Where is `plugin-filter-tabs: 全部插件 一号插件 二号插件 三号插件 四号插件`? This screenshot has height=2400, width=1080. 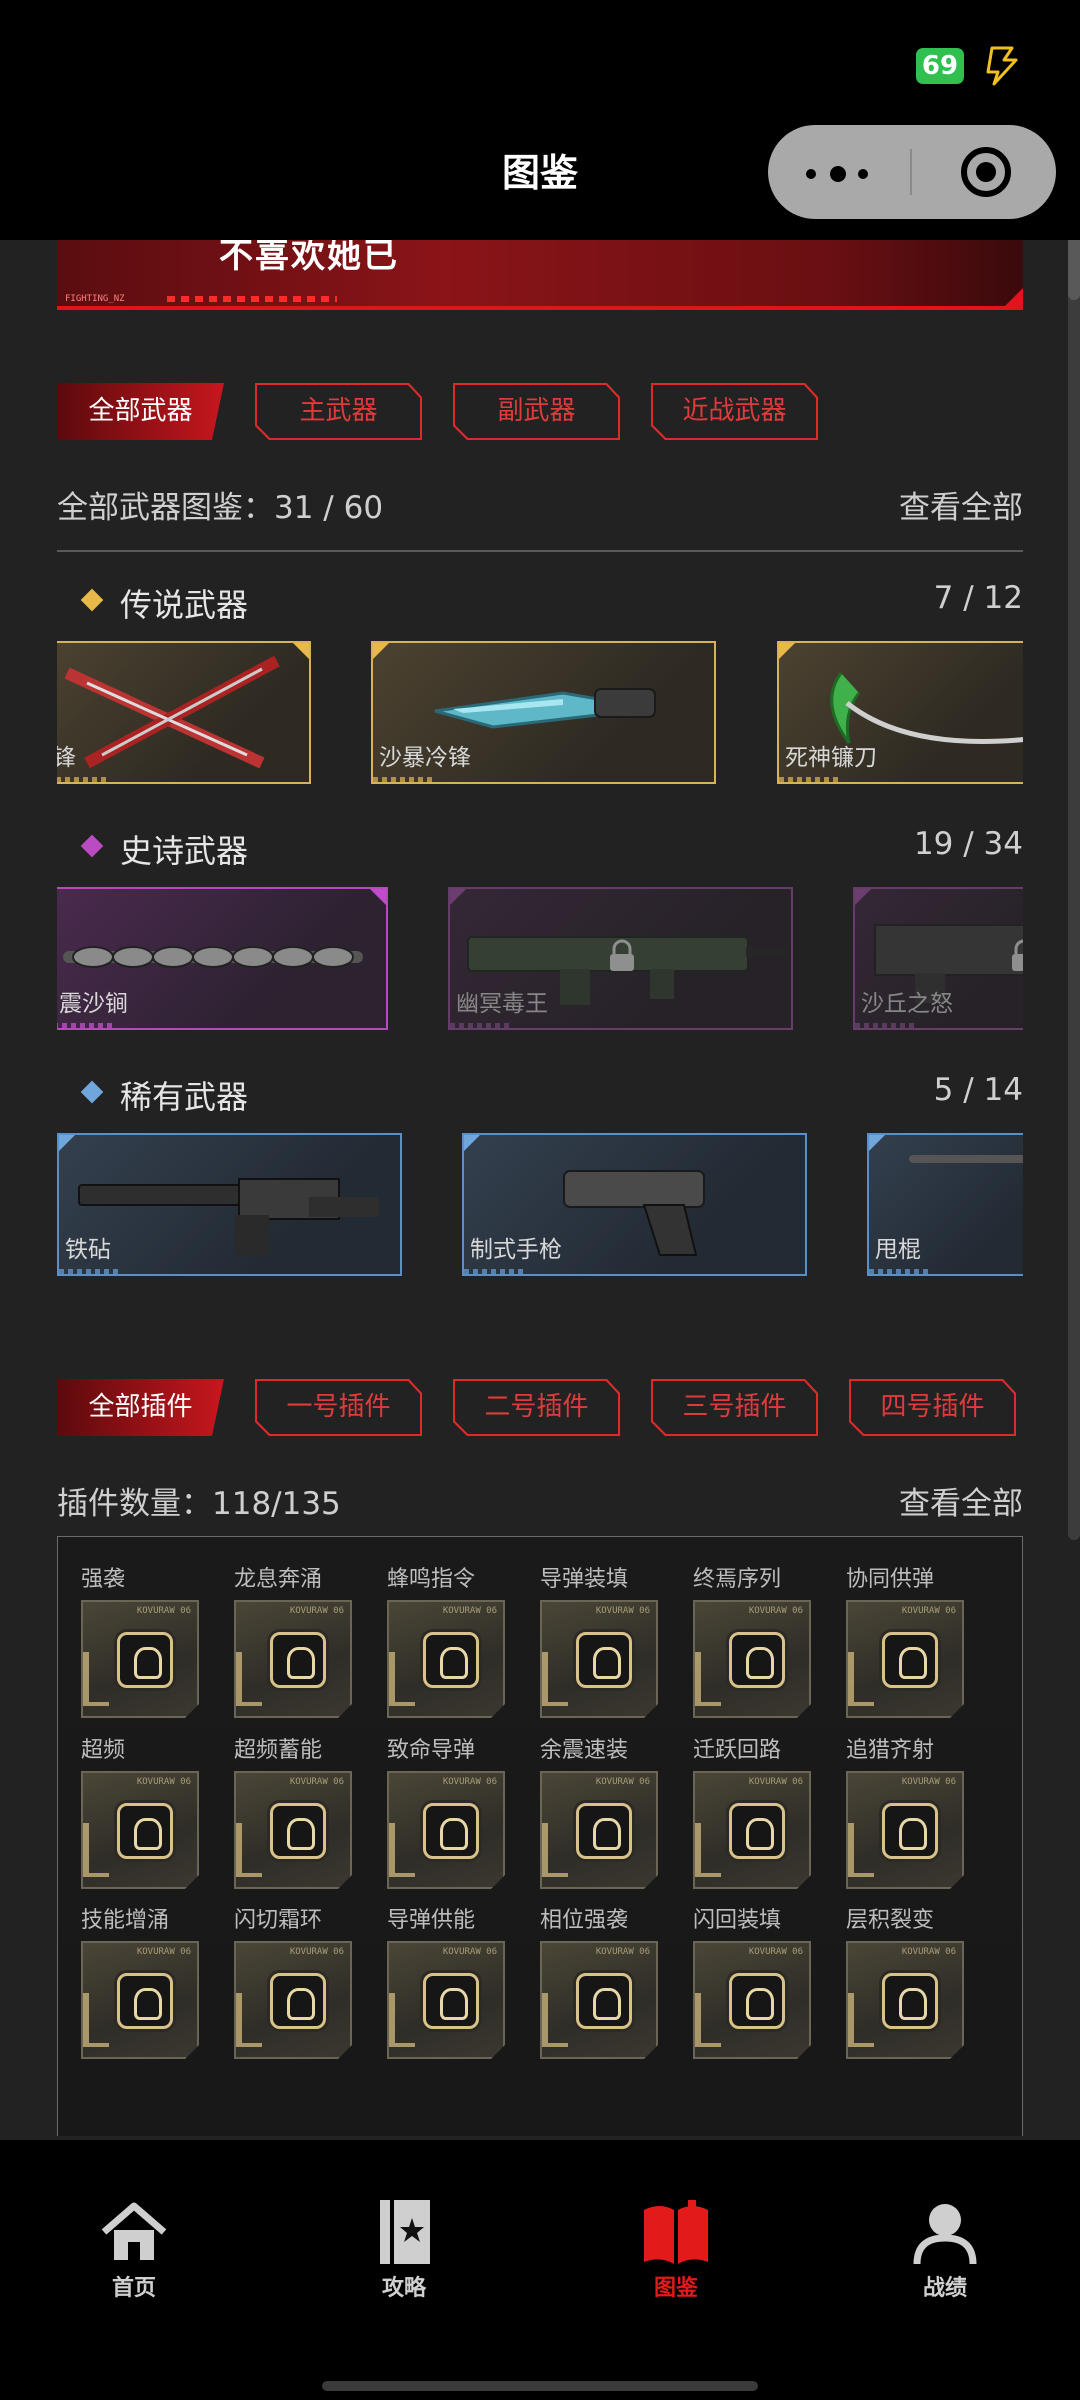 plugin-filter-tabs: 全部插件 一号插件 二号插件 三号插件 四号插件 is located at coordinates (536, 1407).